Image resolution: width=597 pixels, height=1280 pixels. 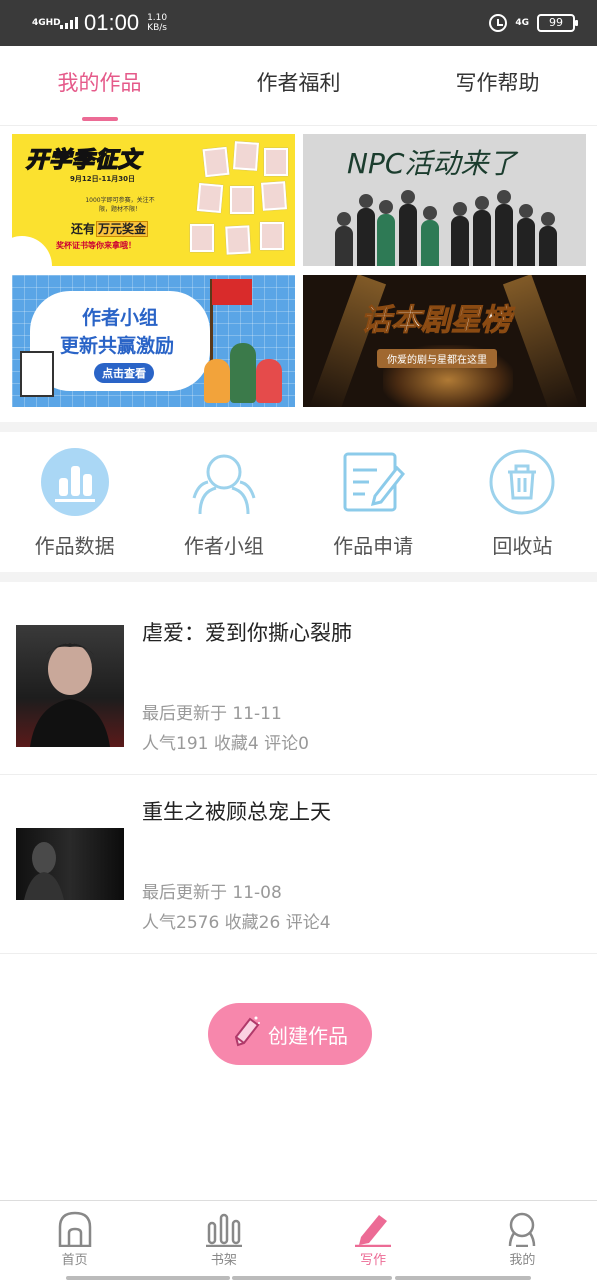 I want to click on bottom-navigation: 首页 书架 写作 我的, so click(x=298, y=1240).